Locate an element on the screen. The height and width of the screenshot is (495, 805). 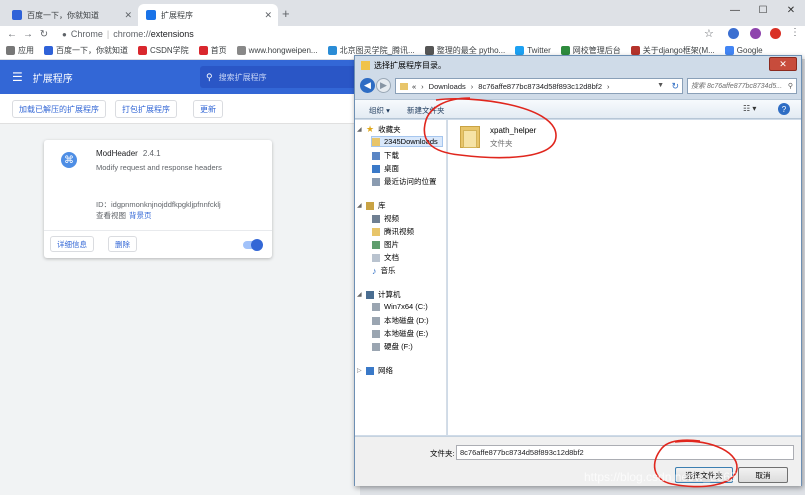
omnibox: ● Chrome | chrome:// extensions is located at coordinates (392, 34).